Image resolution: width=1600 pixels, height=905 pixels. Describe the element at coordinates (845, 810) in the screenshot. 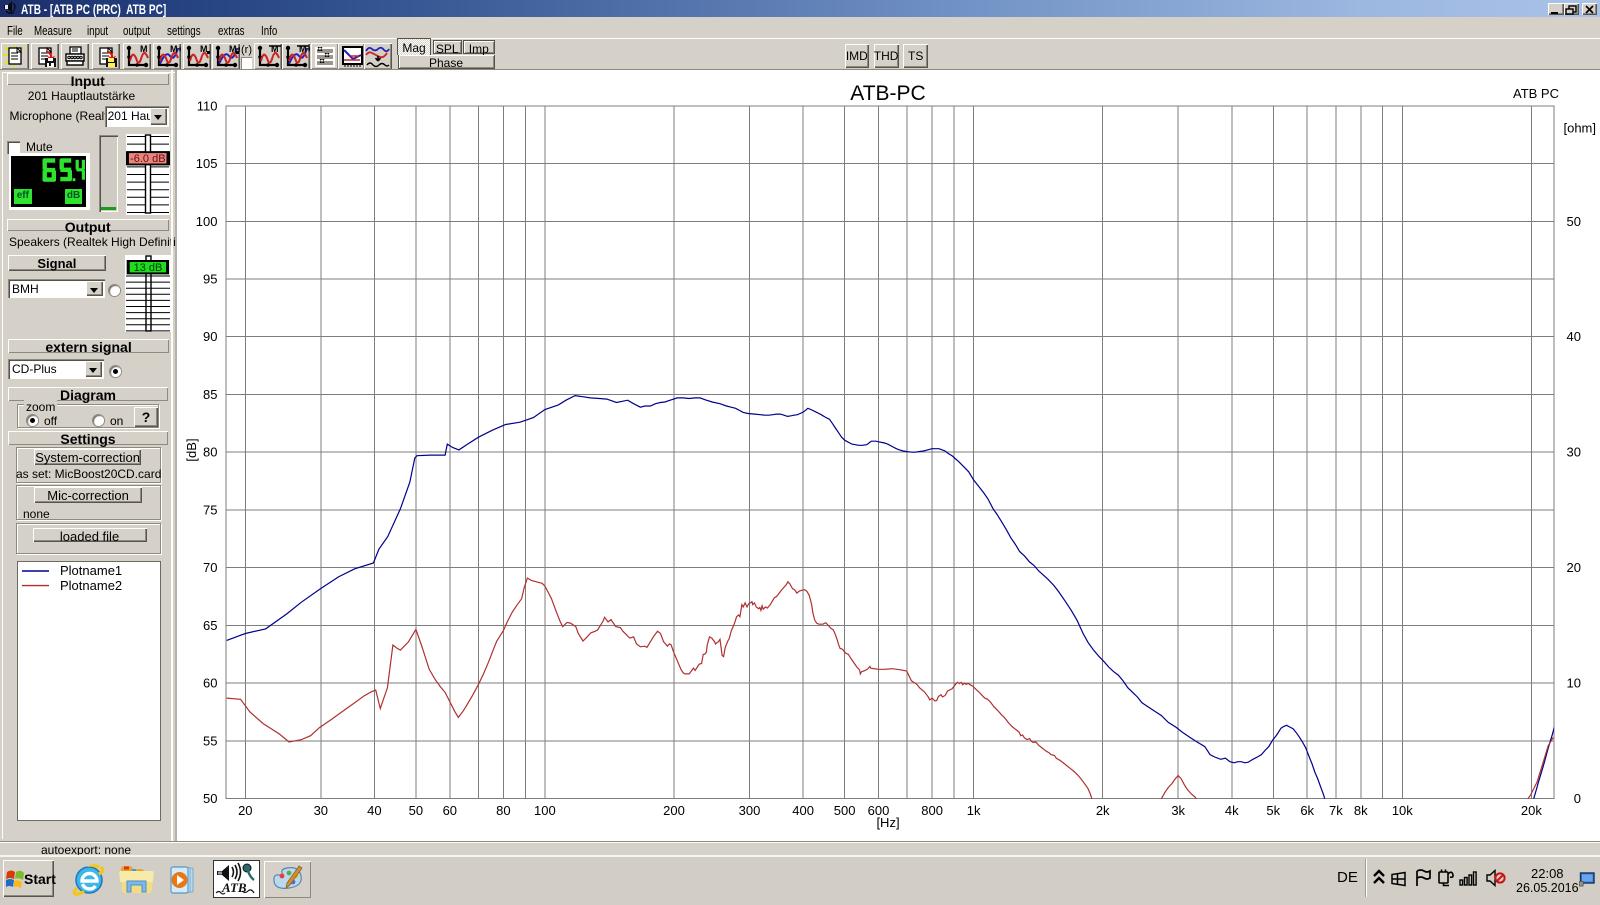

I see `svg-text: 500` at that location.